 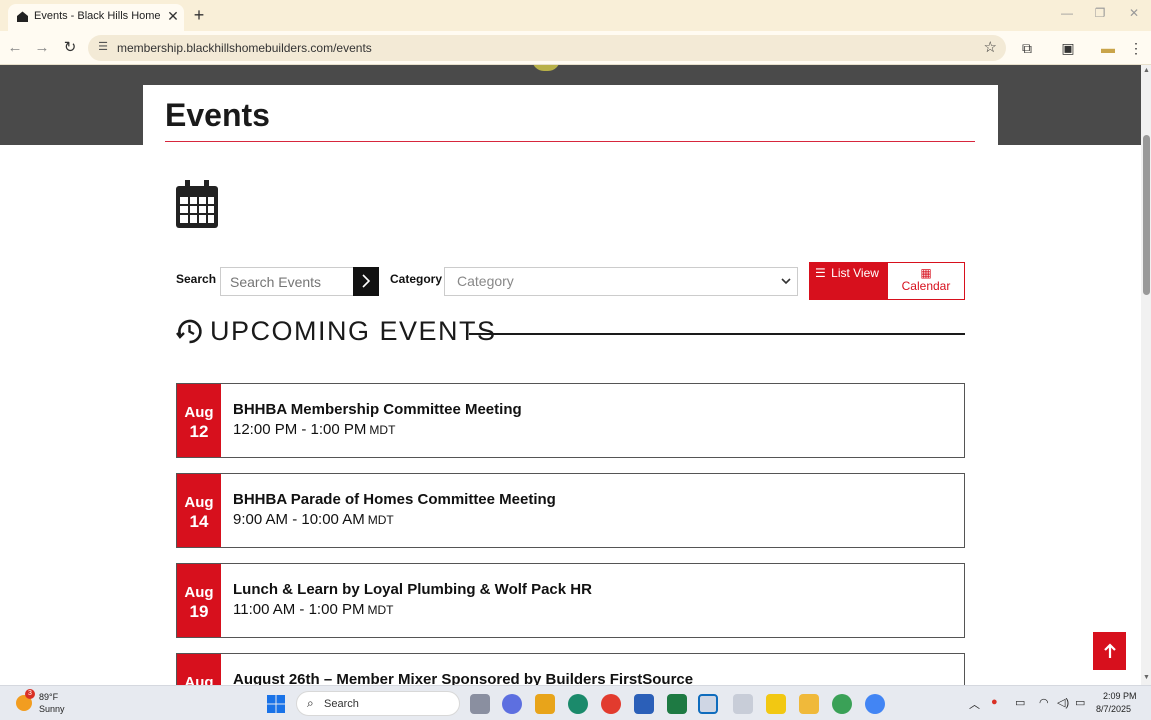 I want to click on chrome-alt-icon, so click(x=875, y=704).